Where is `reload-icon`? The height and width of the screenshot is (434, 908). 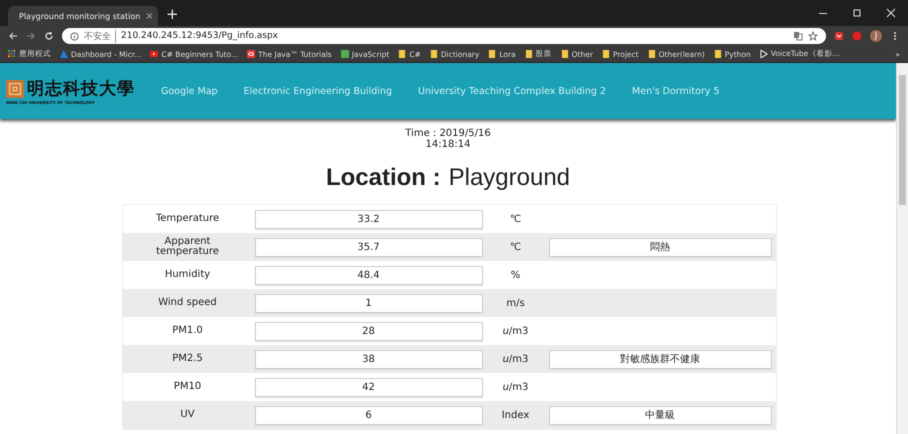
reload-icon is located at coordinates (49, 36).